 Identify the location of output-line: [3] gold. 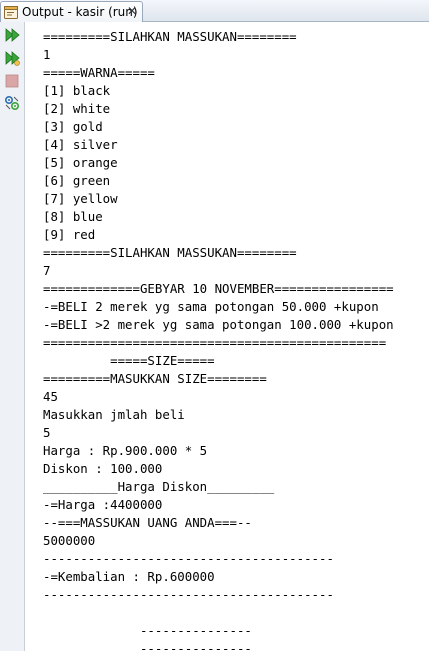
(73, 126).